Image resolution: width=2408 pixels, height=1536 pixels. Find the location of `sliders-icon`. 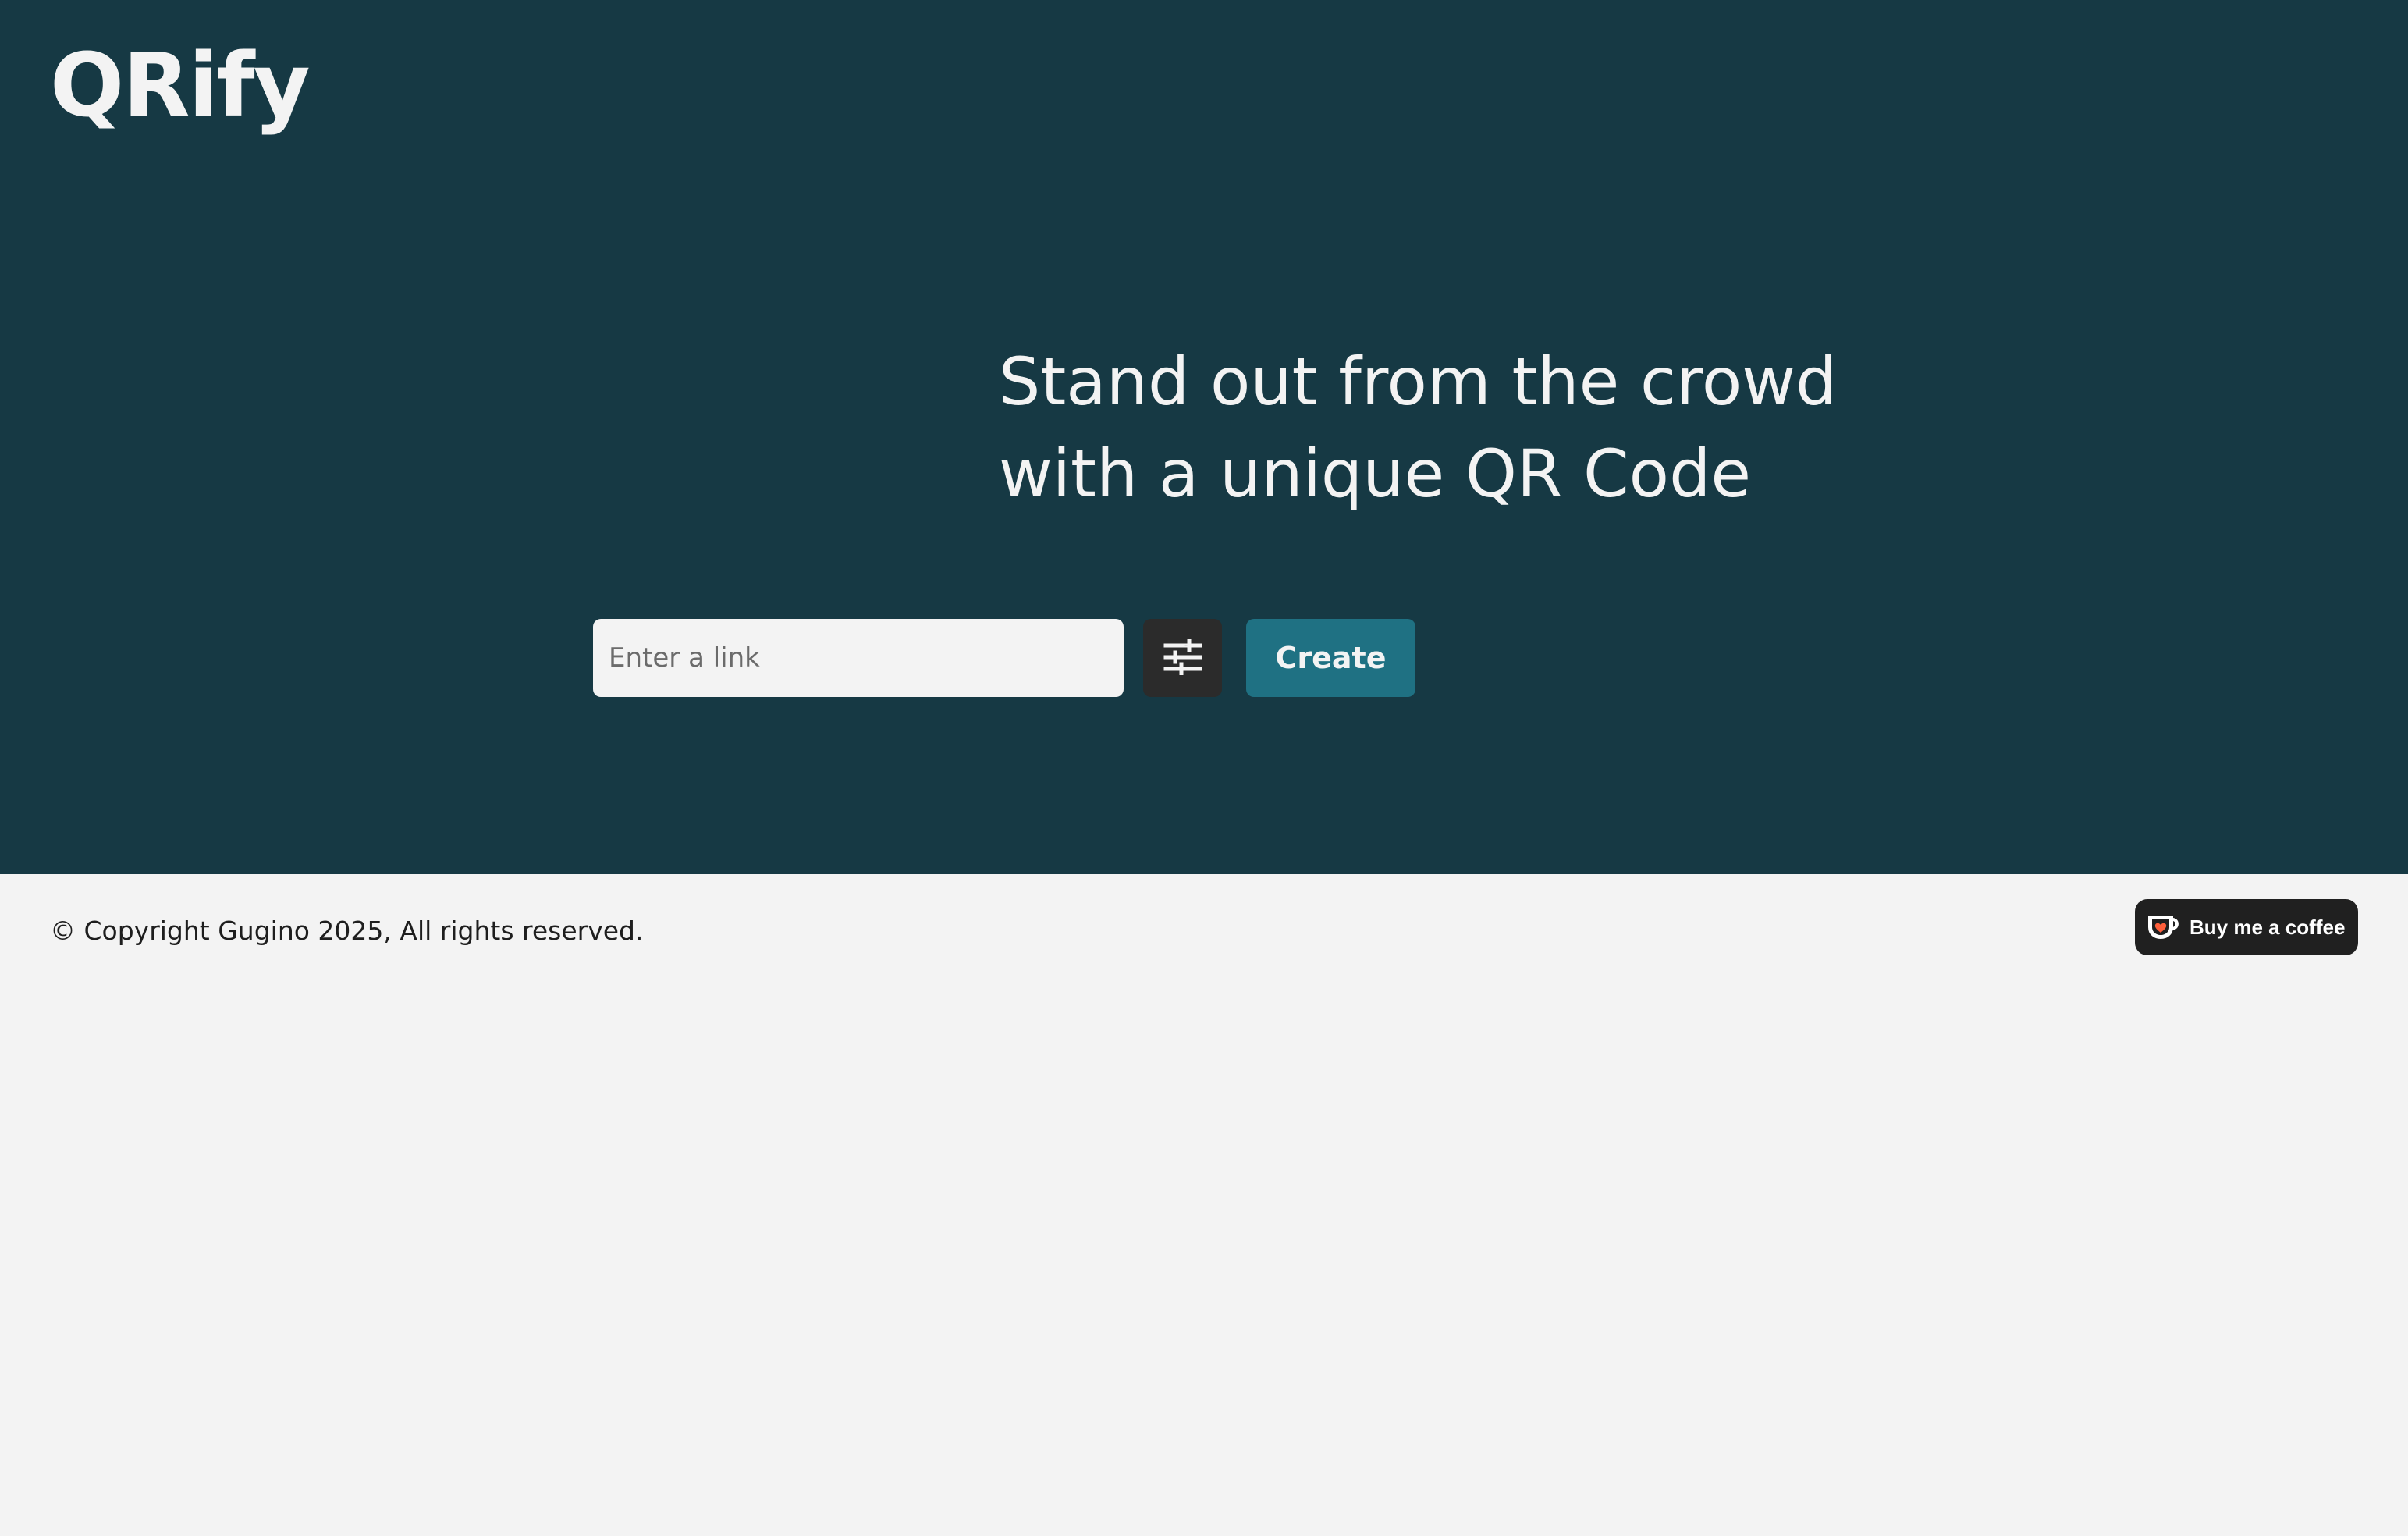

sliders-icon is located at coordinates (1183, 657).